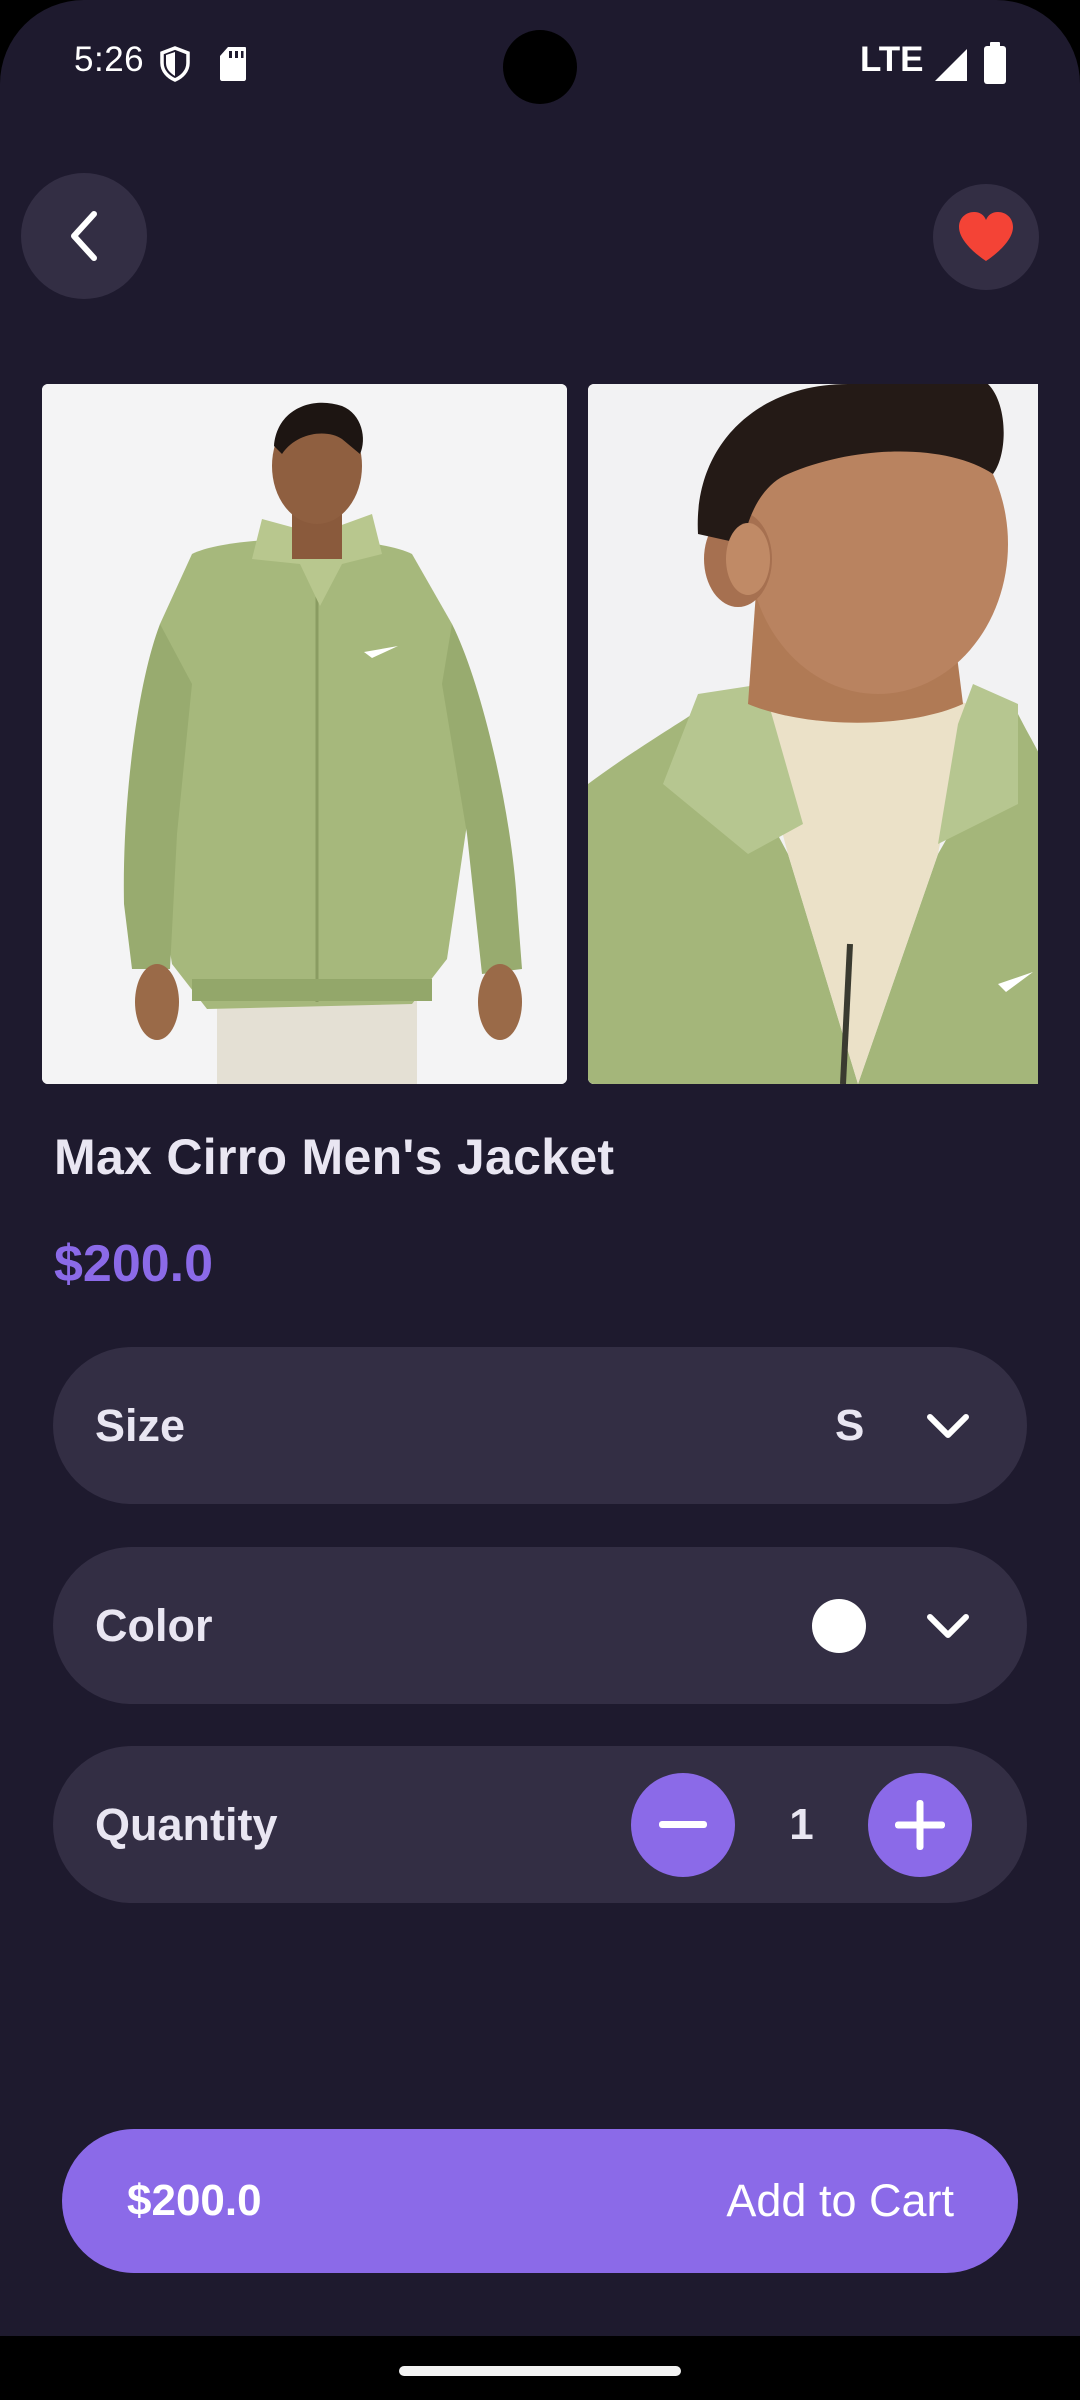  I want to click on decrease-quantity-button, so click(683, 1824).